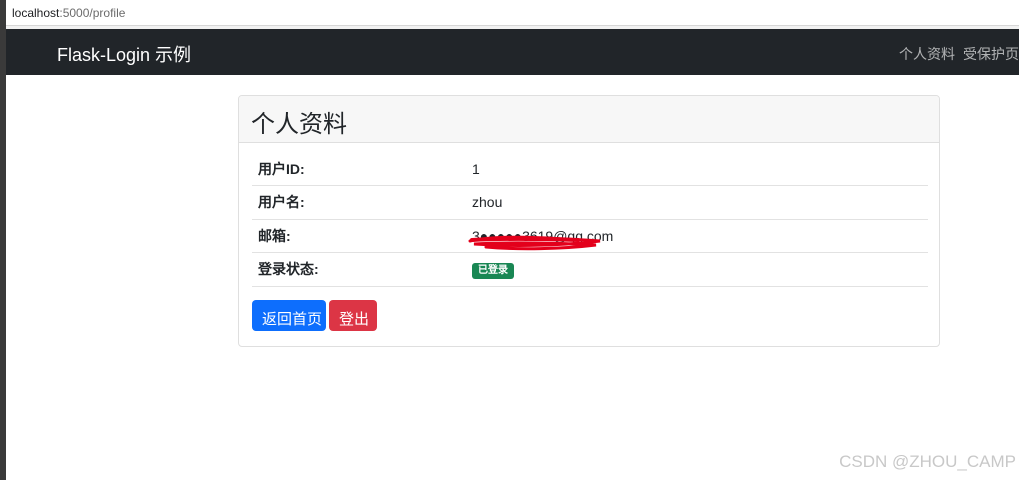 Image resolution: width=1019 pixels, height=480 pixels. What do you see at coordinates (36, 13) in the screenshot?
I see `url-host: localhost` at bounding box center [36, 13].